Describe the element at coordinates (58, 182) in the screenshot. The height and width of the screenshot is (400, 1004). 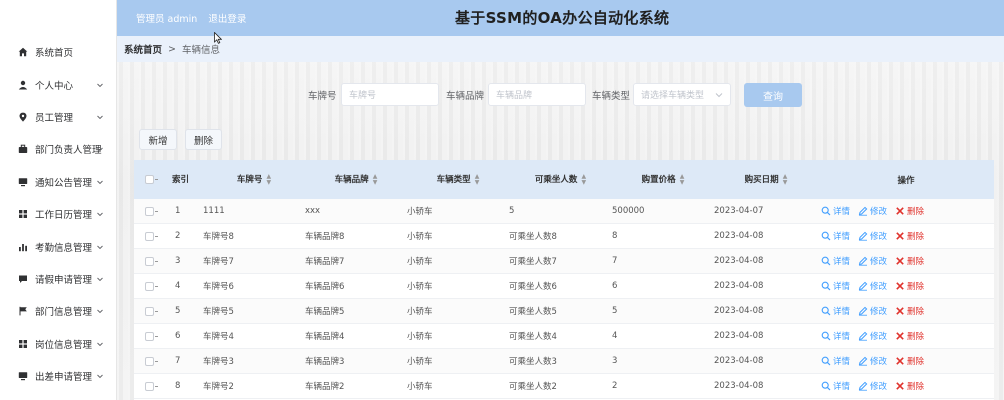
I see `sidebar-item: 通知公告管理` at that location.